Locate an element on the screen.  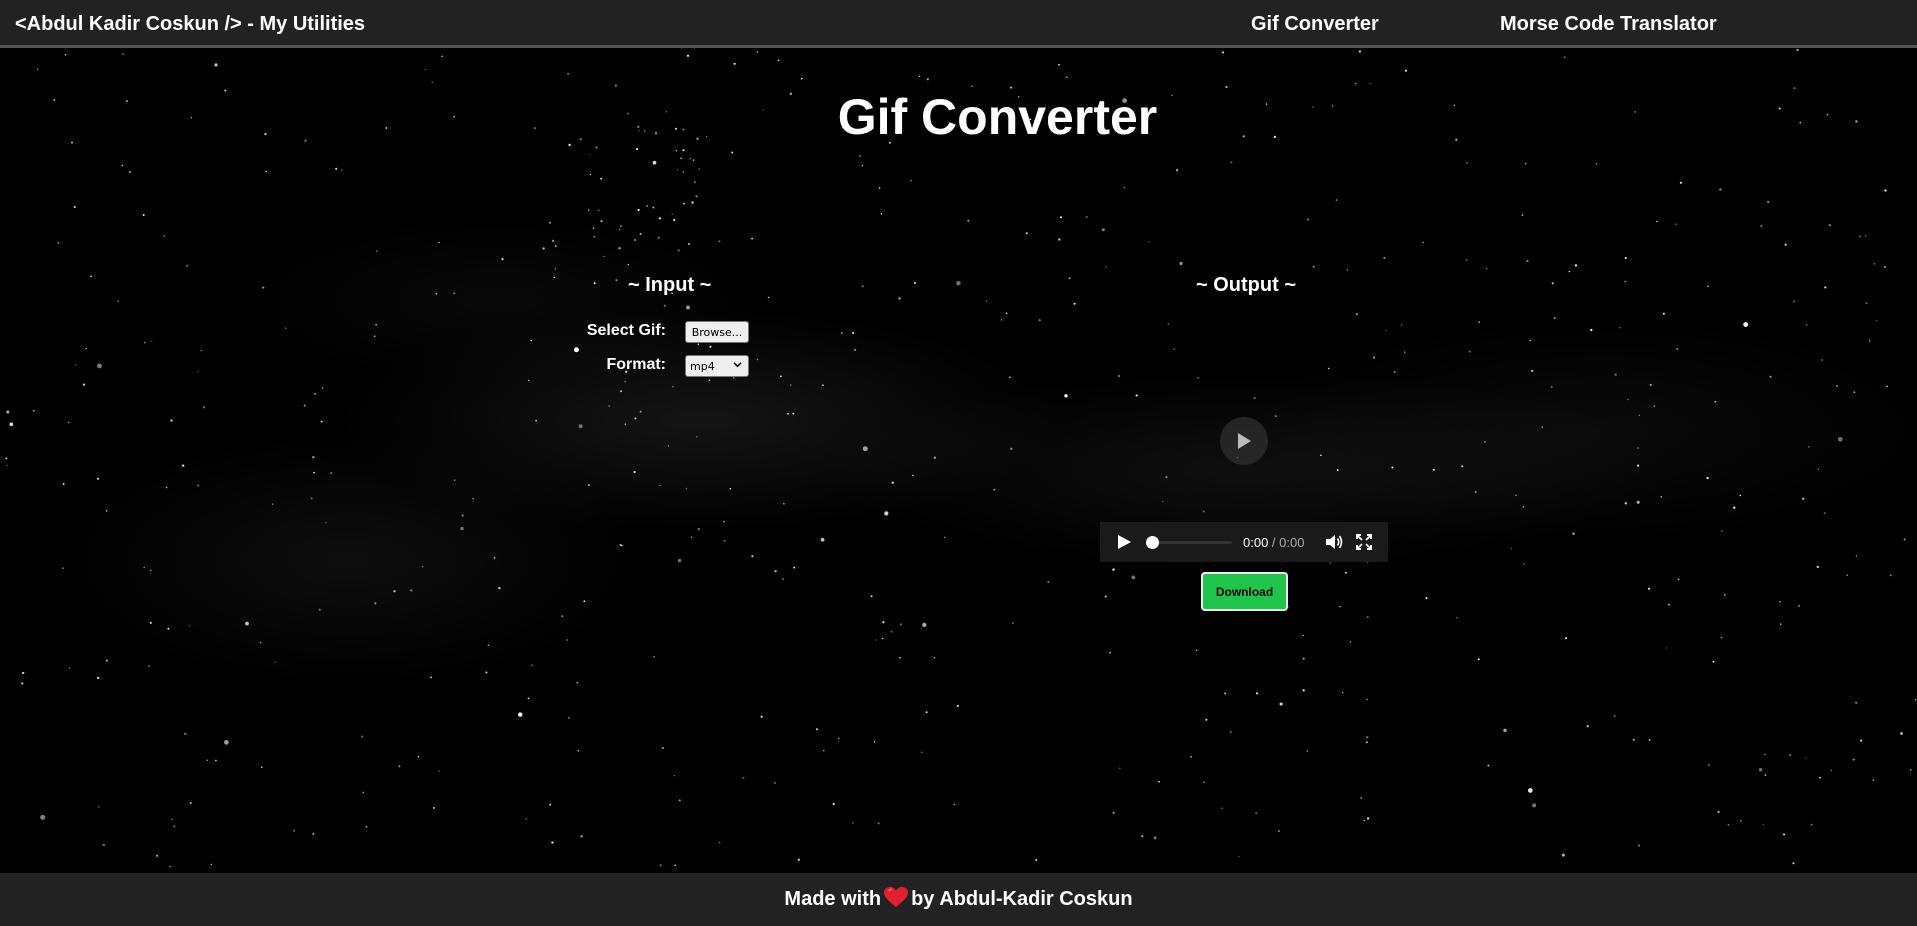
play-icon is located at coordinates (1124, 544).